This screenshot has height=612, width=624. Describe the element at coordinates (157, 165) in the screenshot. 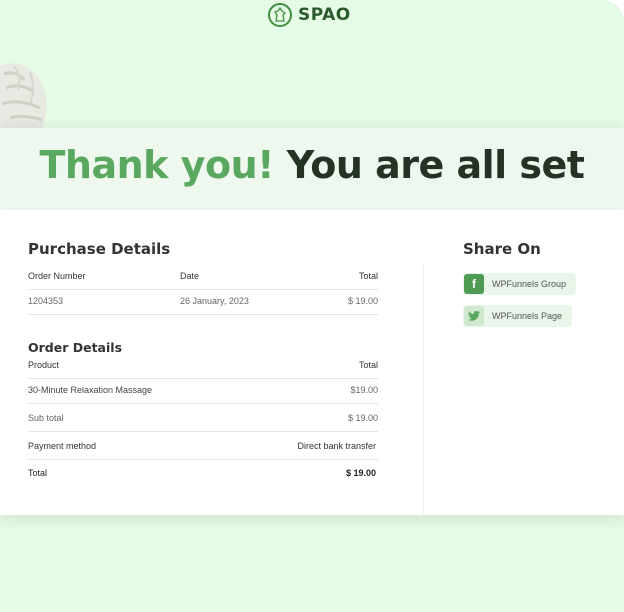

I see `thank-you-text: Thank you!` at that location.